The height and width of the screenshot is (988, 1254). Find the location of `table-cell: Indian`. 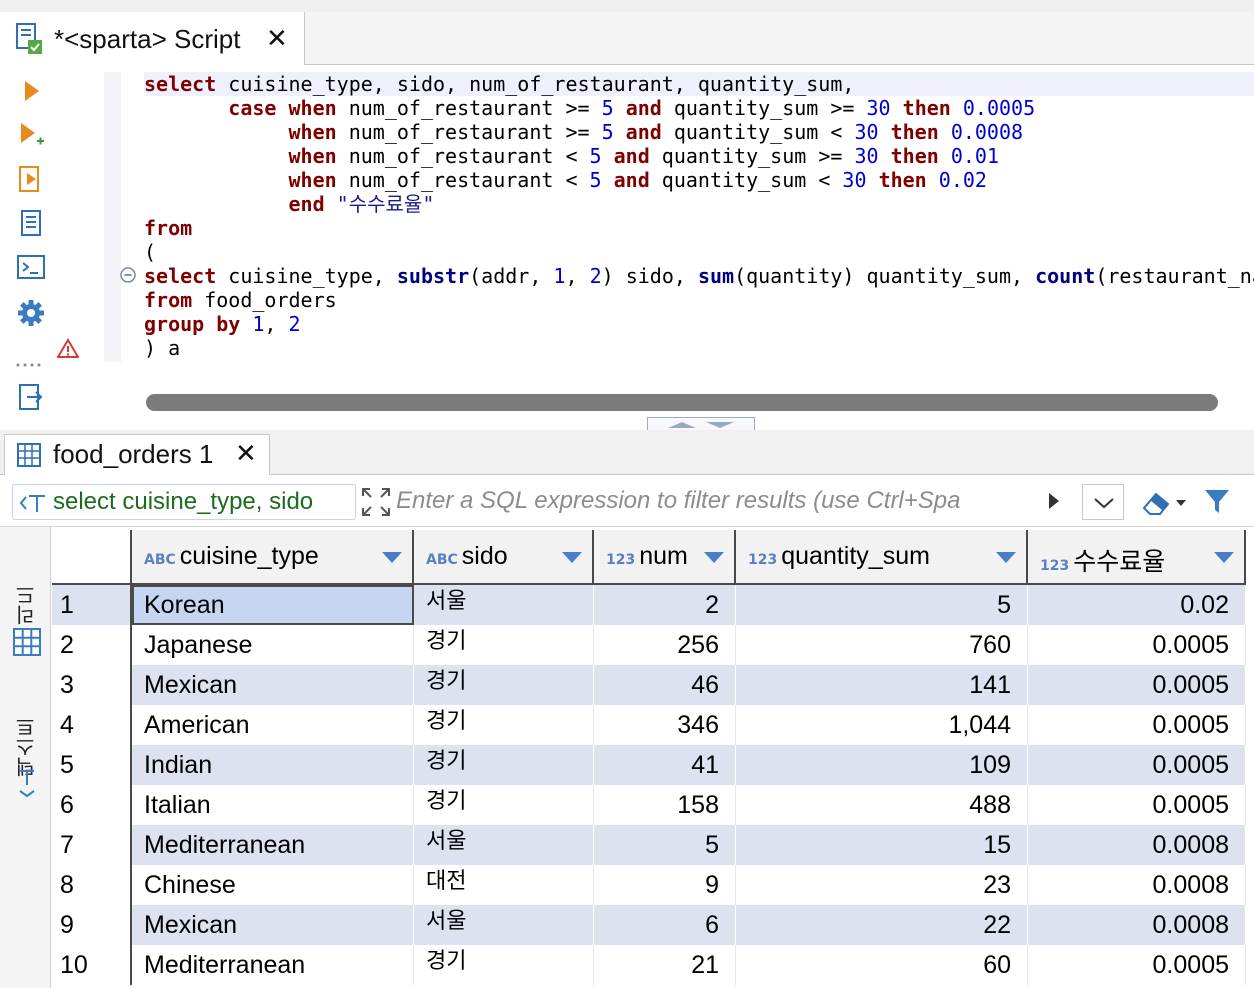

table-cell: Indian is located at coordinates (273, 765).